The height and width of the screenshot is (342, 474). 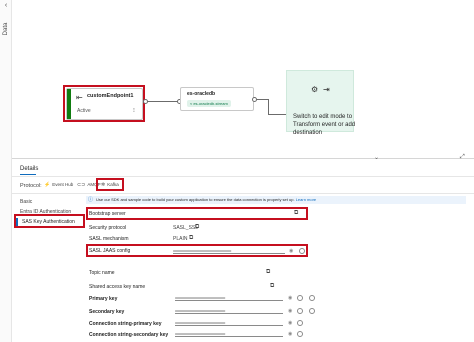 I want to click on field-label-topic-name: Topic name, so click(x=102, y=273).